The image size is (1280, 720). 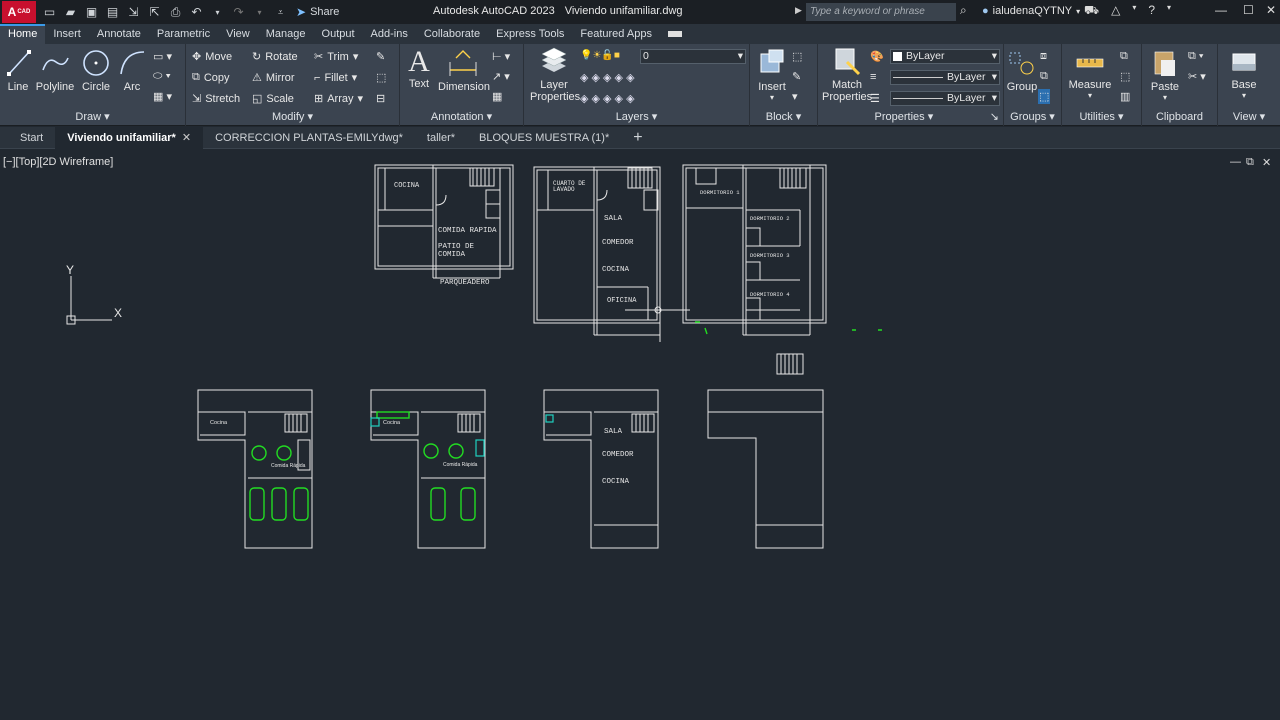 What do you see at coordinates (275, 57) in the screenshot?
I see `rotate-button: ↻ Rotate` at bounding box center [275, 57].